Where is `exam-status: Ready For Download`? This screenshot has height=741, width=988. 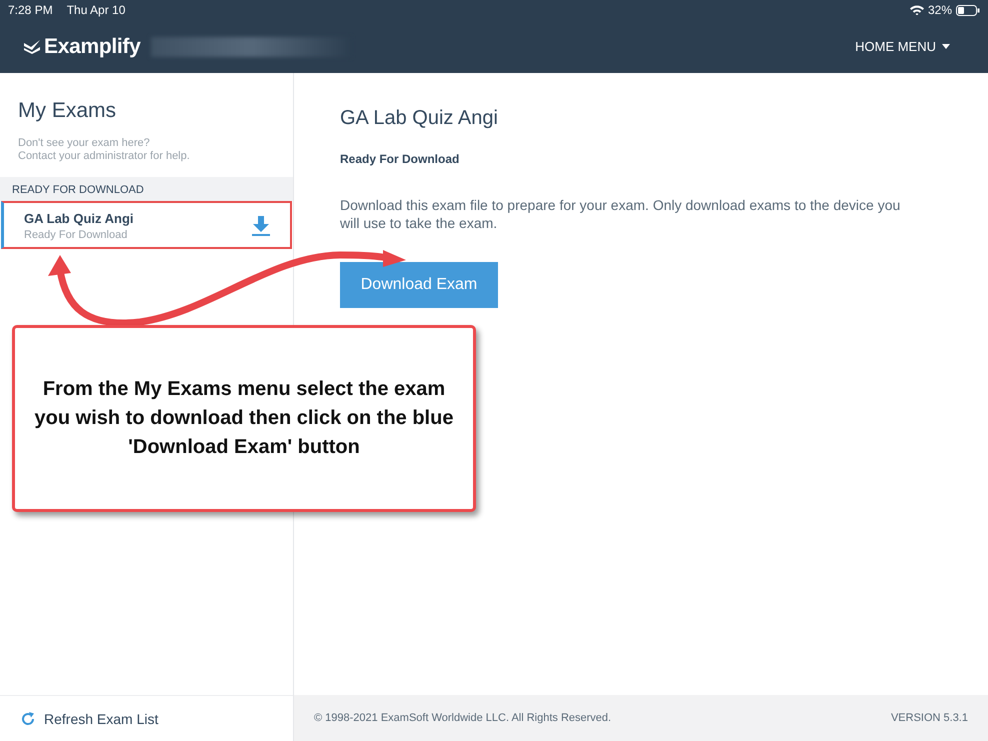 exam-status: Ready For Download is located at coordinates (76, 235).